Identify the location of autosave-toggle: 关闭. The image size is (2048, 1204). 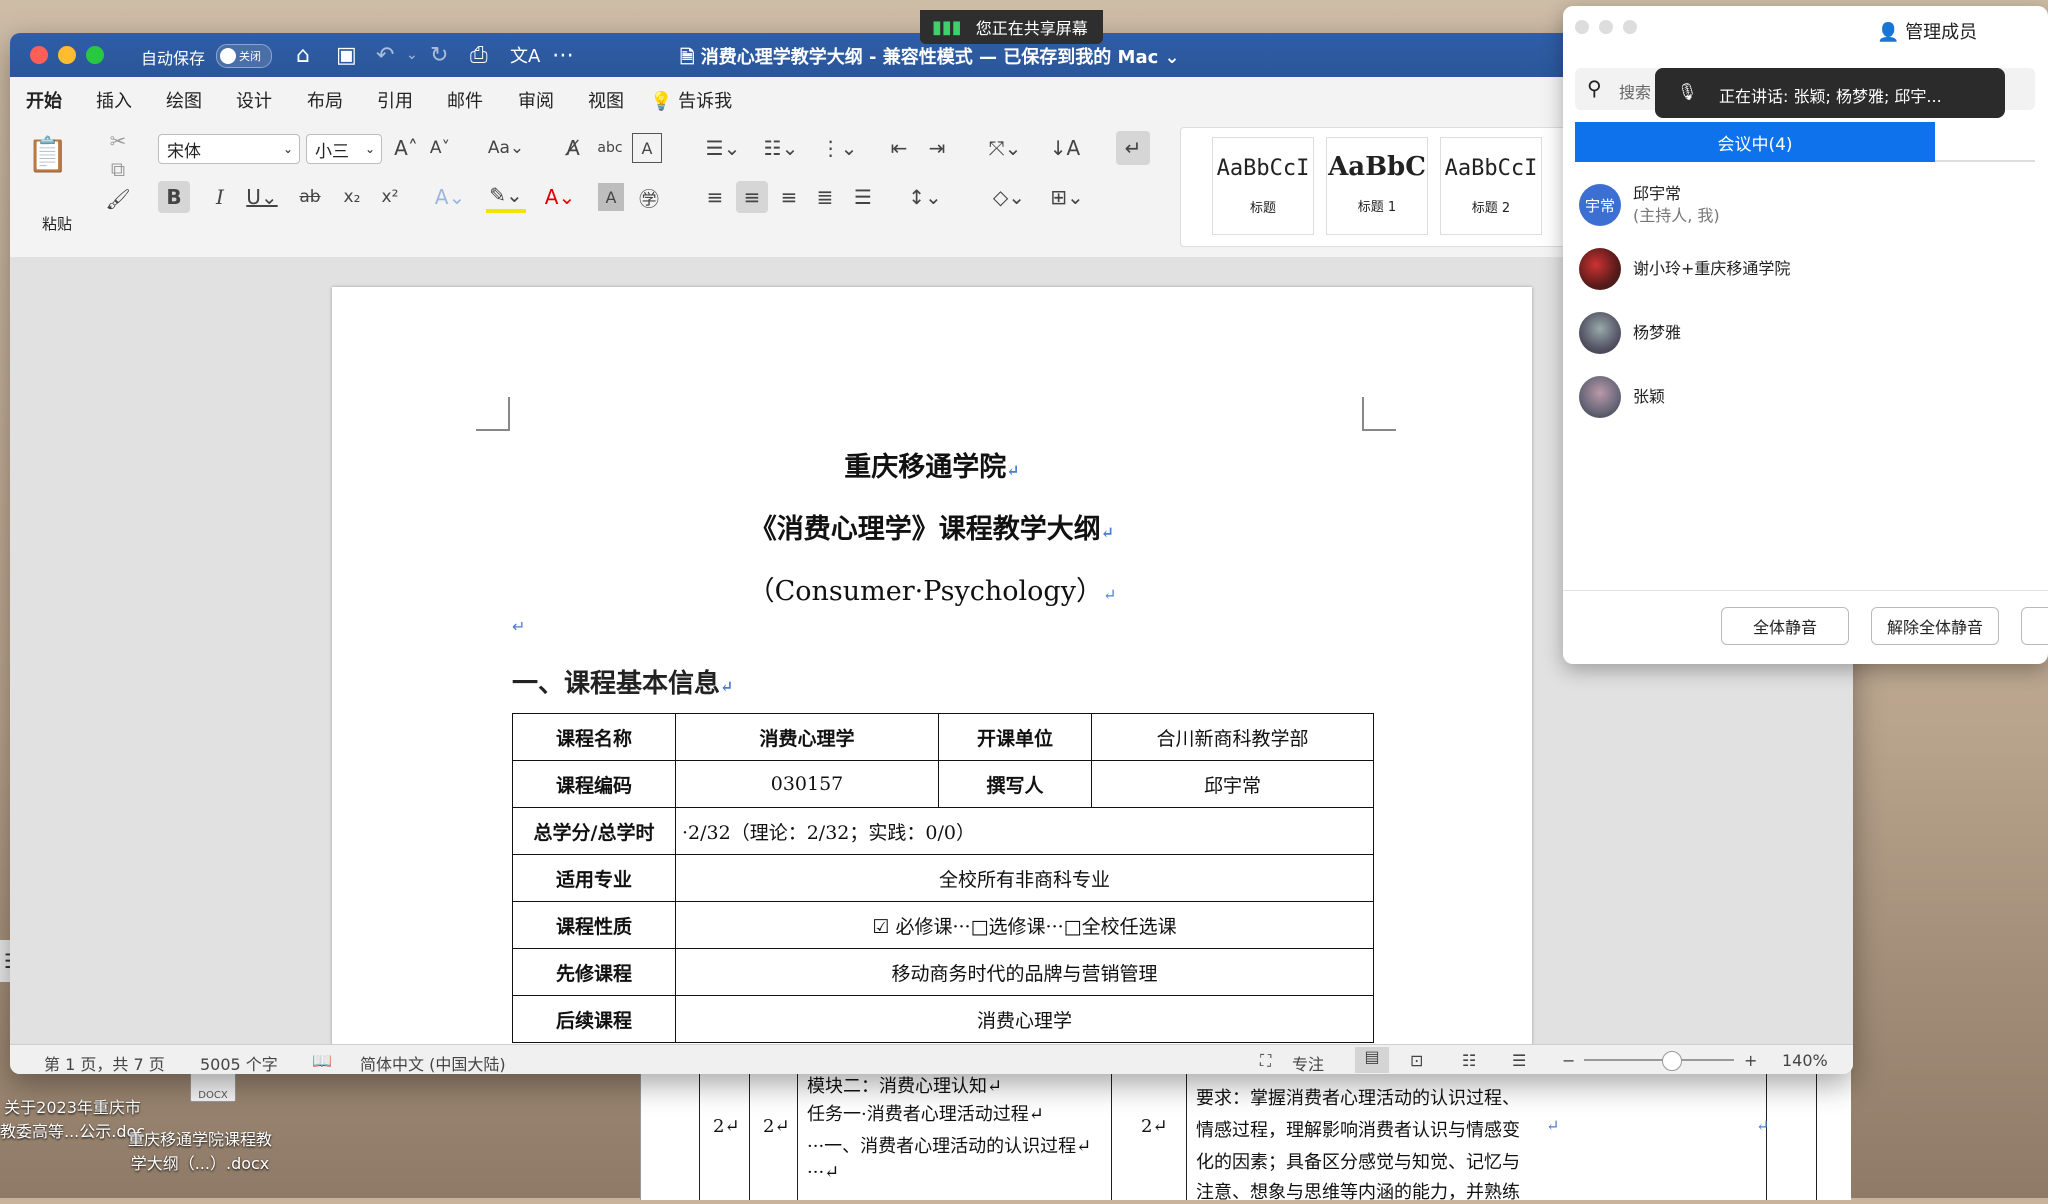
(244, 56).